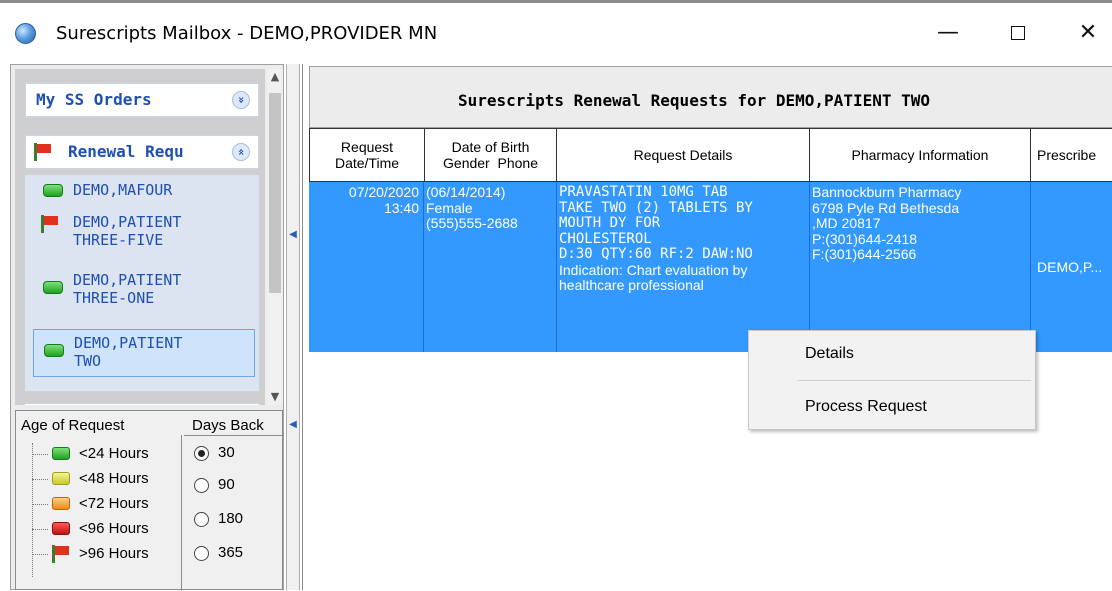 The width and height of the screenshot is (1112, 591). What do you see at coordinates (490, 147) in the screenshot?
I see `column-header-label: Date of Birth` at bounding box center [490, 147].